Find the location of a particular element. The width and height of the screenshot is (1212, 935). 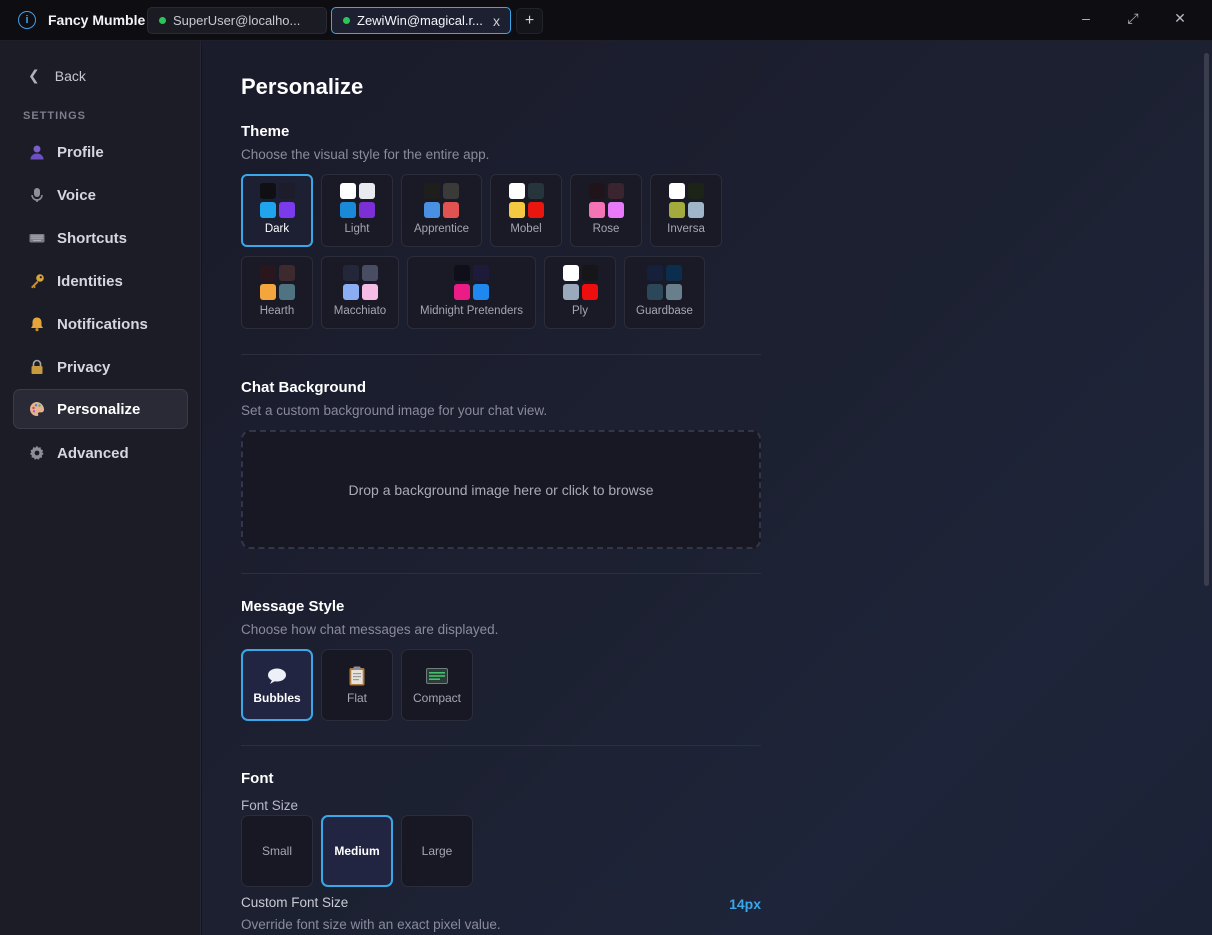

close-window-button: ✕ is located at coordinates (1180, 18).